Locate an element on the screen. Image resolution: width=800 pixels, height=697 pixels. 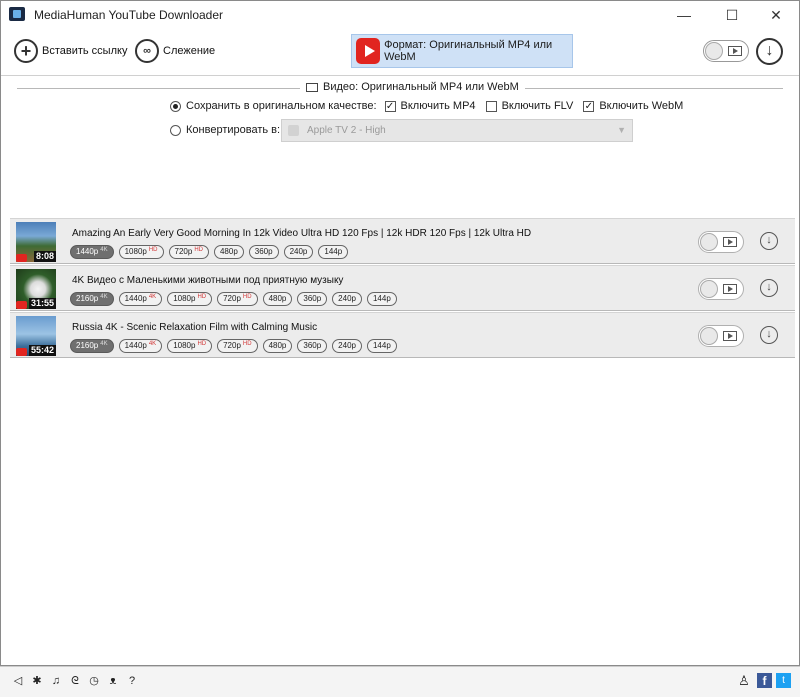
convert-radio is located at coordinates (175, 130).